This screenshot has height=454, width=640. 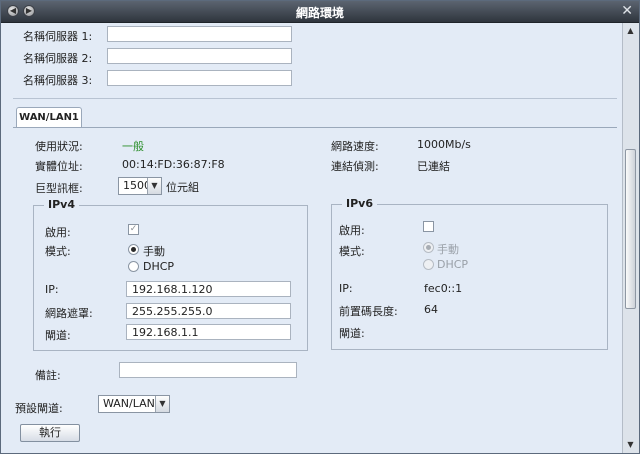 What do you see at coordinates (173, 164) in the screenshot?
I see `mac-value: 00:14:FD:36:87:F8` at bounding box center [173, 164].